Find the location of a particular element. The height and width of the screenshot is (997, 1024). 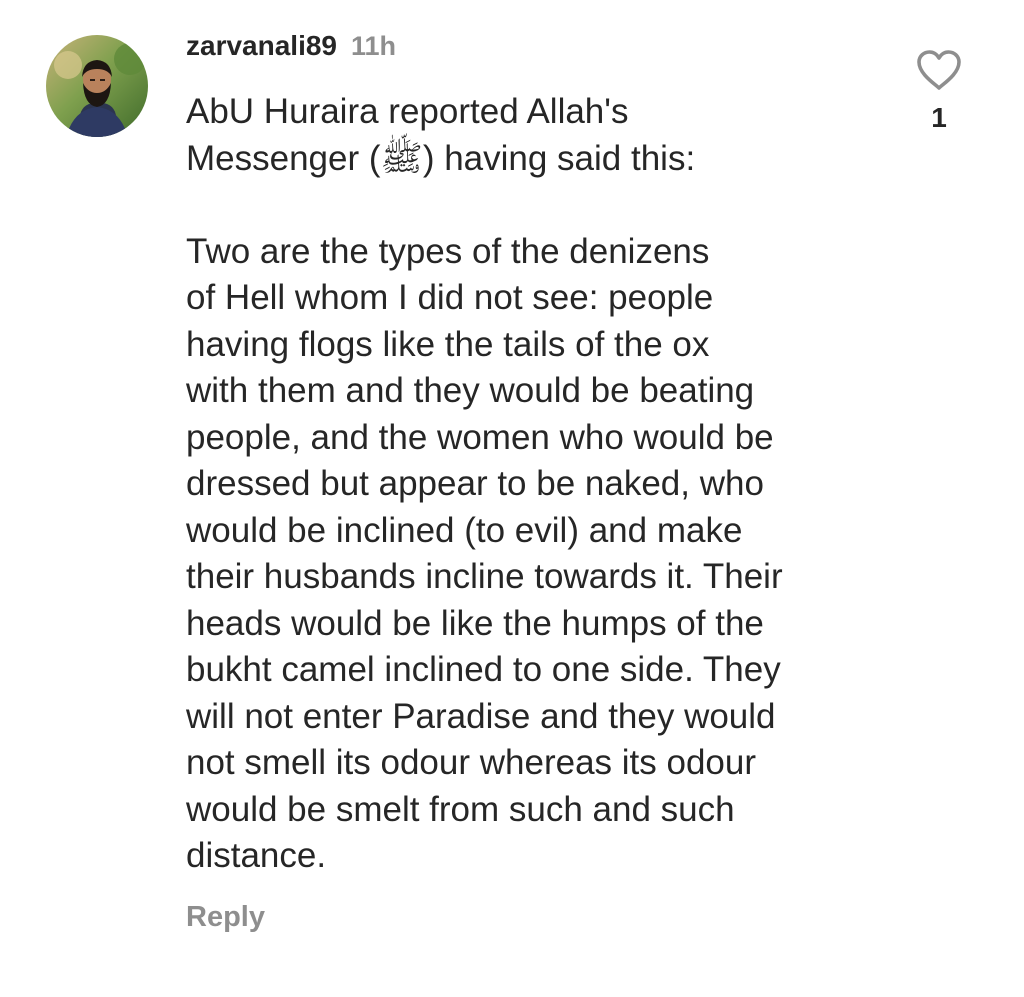

comment-text-line: of Hell whom I did not see: people is located at coordinates (450, 297).